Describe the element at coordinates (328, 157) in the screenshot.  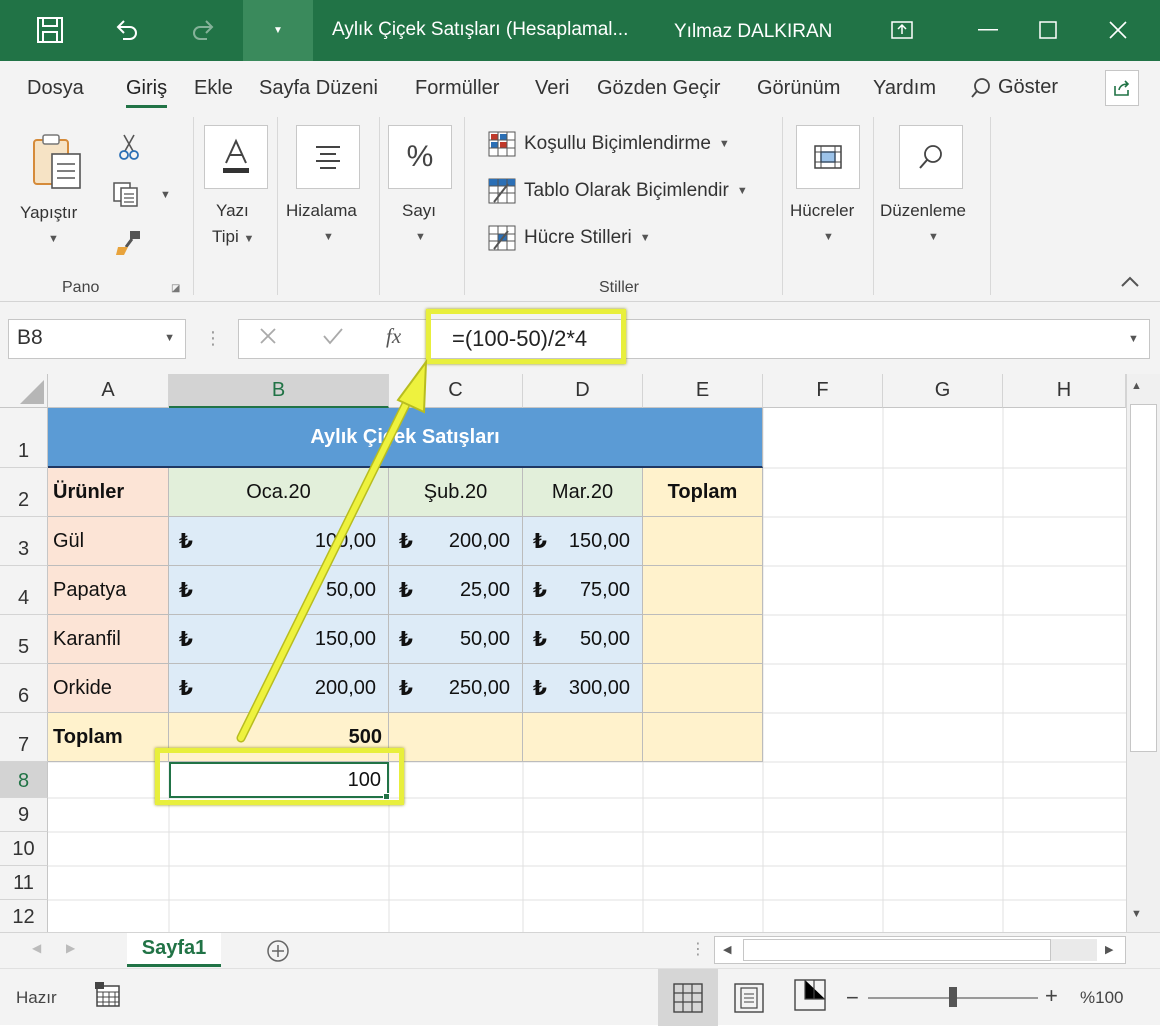
I see `alignment-button-icon` at that location.